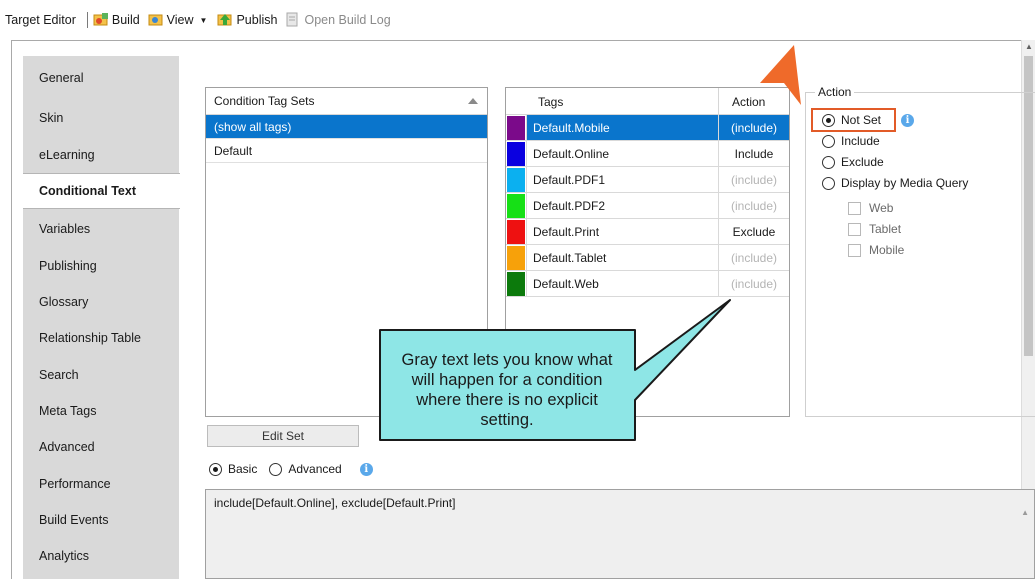 This screenshot has height=579, width=1035. What do you see at coordinates (101, 266) in the screenshot?
I see `tab-publishing: Publishing` at bounding box center [101, 266].